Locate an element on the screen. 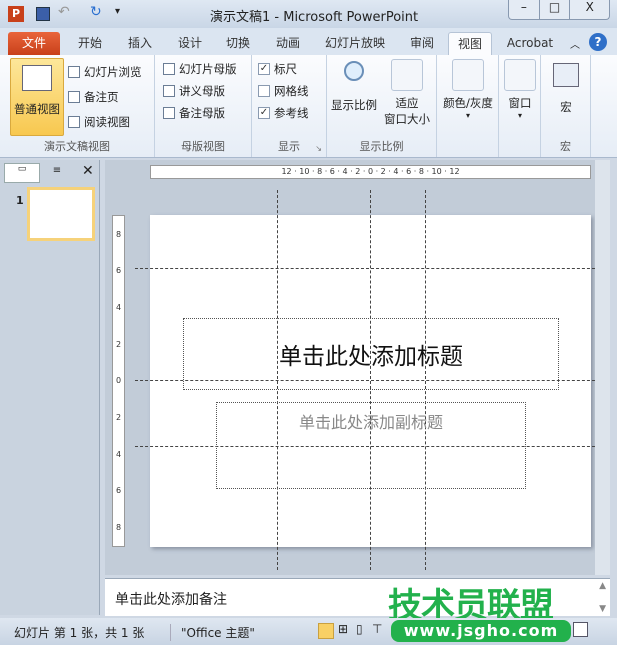 The image size is (617, 645). slides-tab: ▭ is located at coordinates (22, 173).